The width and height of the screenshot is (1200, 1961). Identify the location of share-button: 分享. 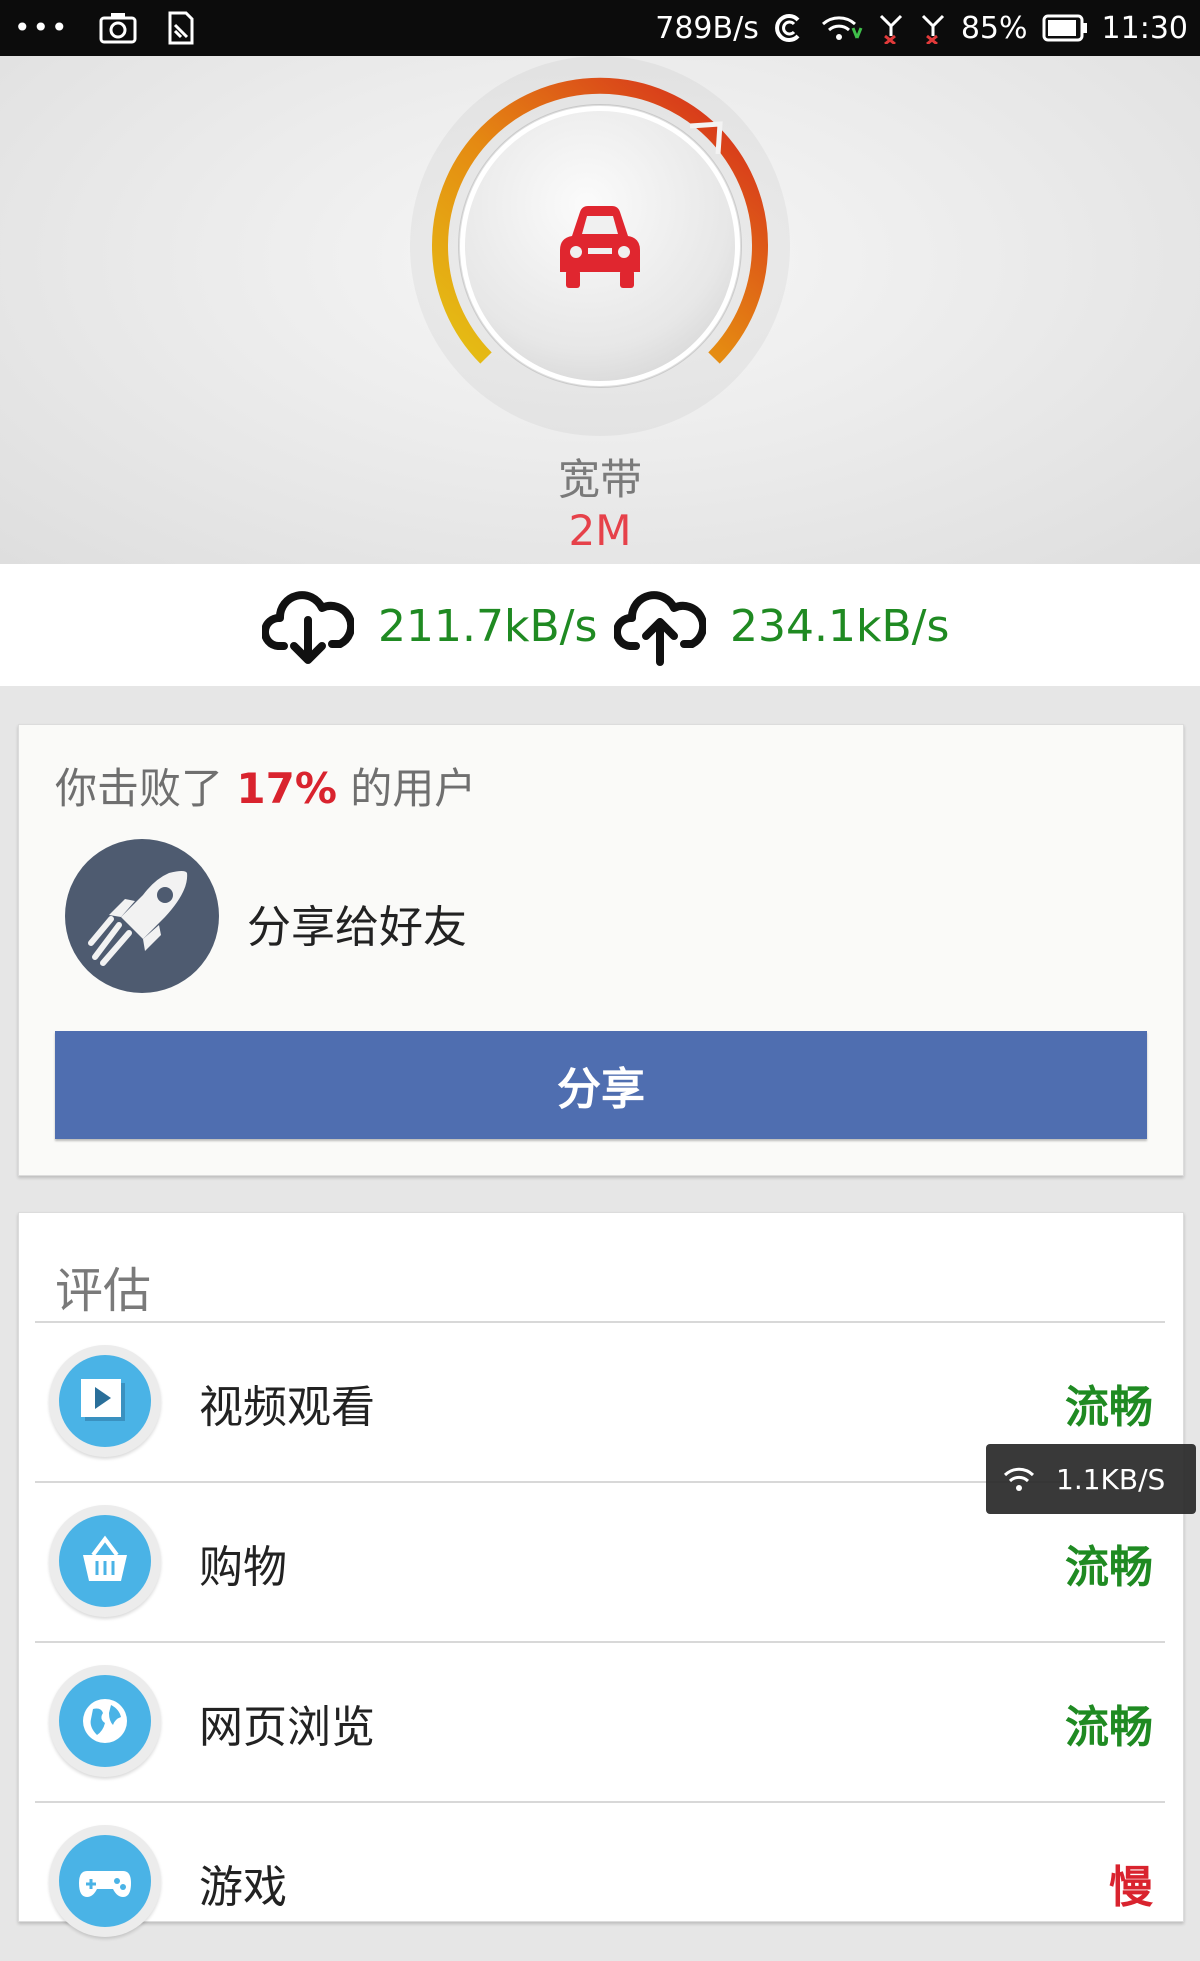
(601, 1085).